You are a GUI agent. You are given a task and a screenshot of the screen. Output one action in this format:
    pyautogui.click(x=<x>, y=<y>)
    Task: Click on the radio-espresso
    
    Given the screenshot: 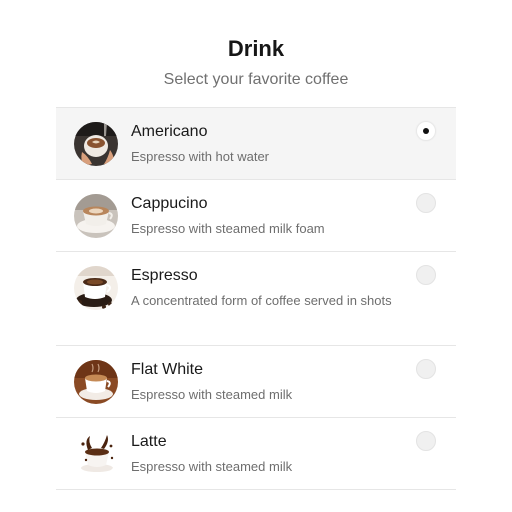 What is the action you would take?
    pyautogui.click(x=426, y=275)
    